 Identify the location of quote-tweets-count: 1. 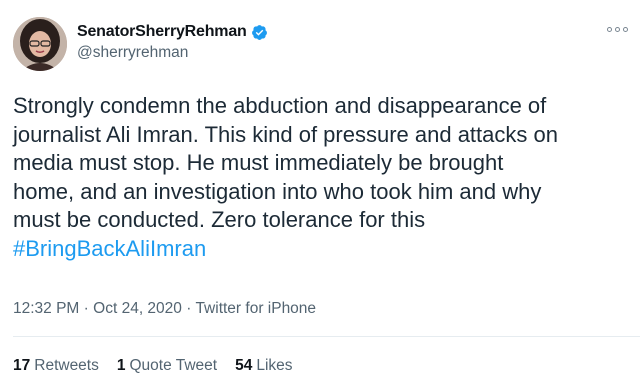
(121, 365).